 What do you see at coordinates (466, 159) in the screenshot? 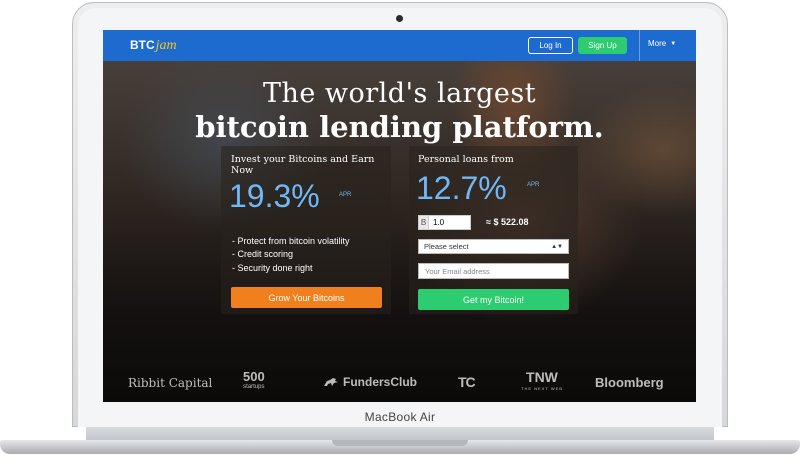
I see `loan-title: Personal loans from` at bounding box center [466, 159].